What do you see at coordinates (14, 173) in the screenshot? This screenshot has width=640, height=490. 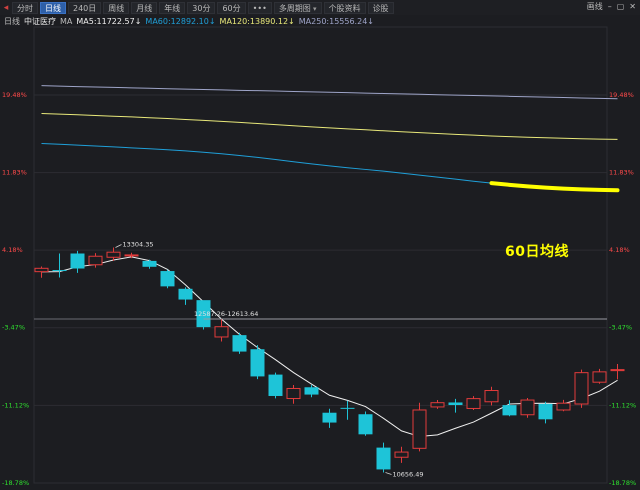 I see `y-tick-left: 11.83%` at bounding box center [14, 173].